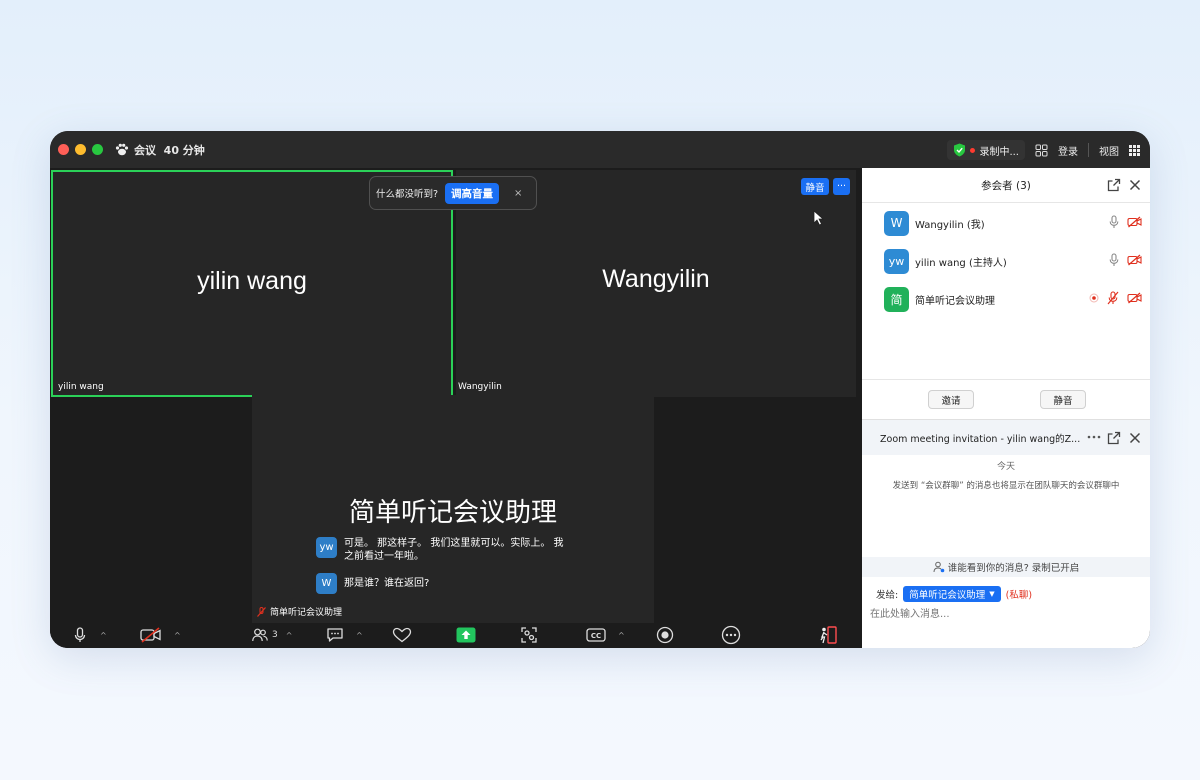 The width and height of the screenshot is (1200, 780). I want to click on tooltip-close-button: ×, so click(518, 193).